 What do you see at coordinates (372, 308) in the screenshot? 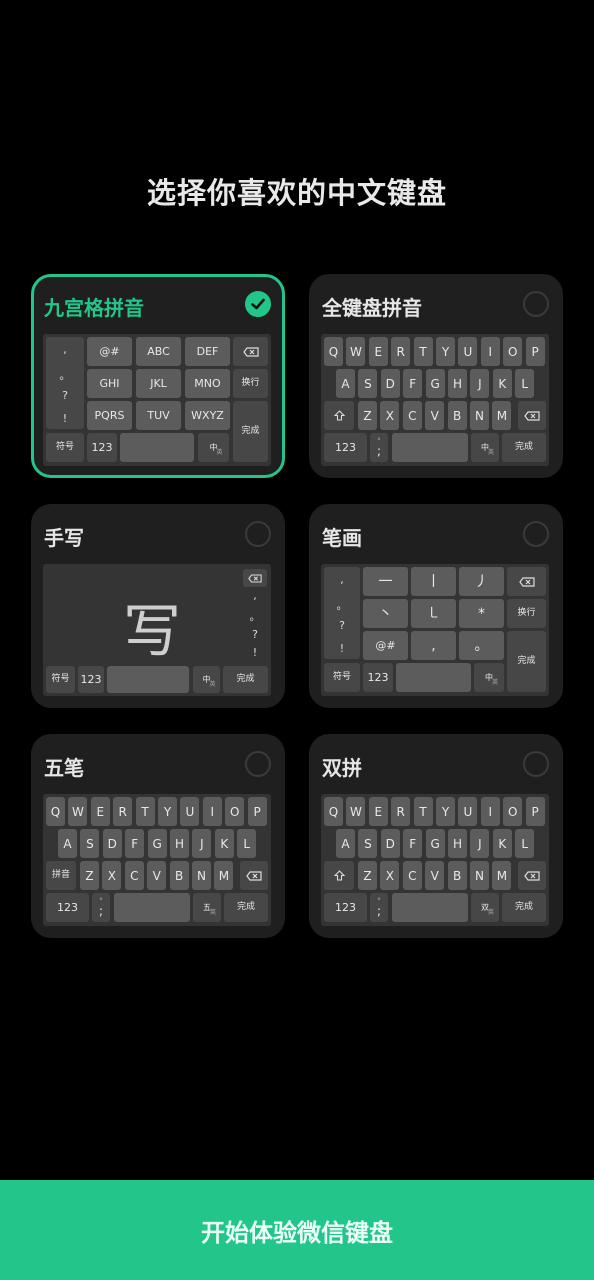
I see `card-title: 全键盘拼音` at bounding box center [372, 308].